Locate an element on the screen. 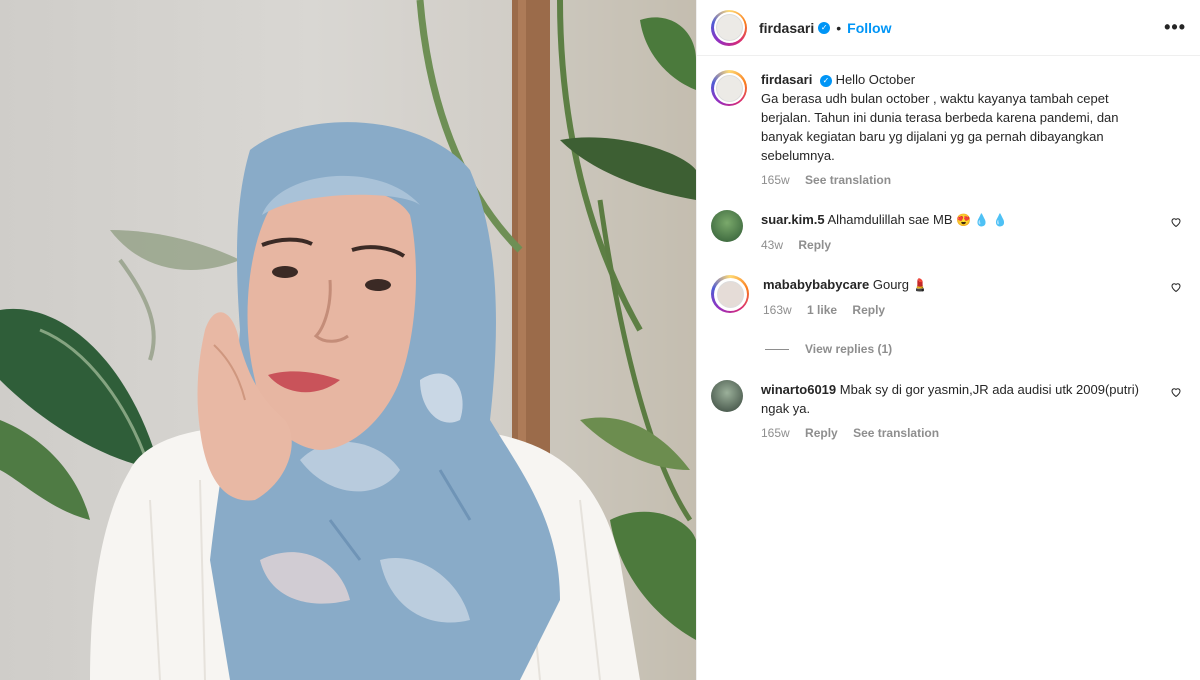  caption-age: 165w is located at coordinates (775, 180).